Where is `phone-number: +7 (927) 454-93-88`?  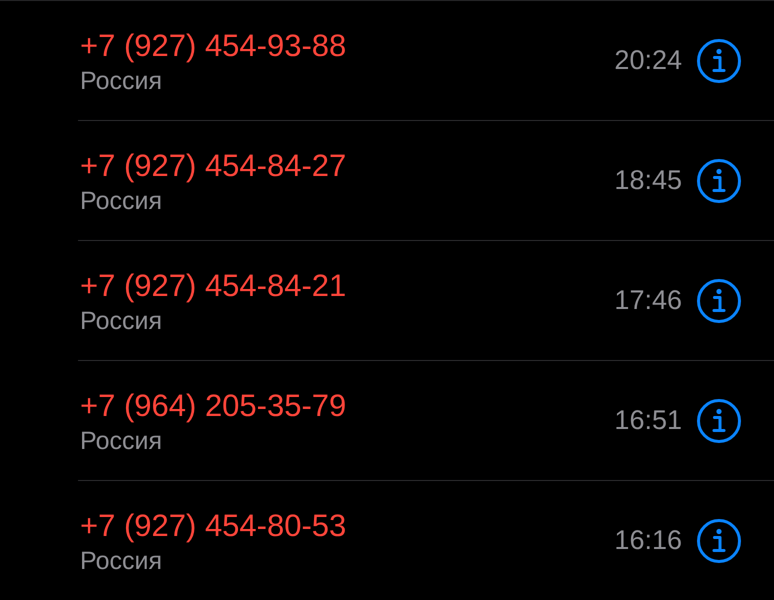 phone-number: +7 (927) 454-93-88 is located at coordinates (213, 45).